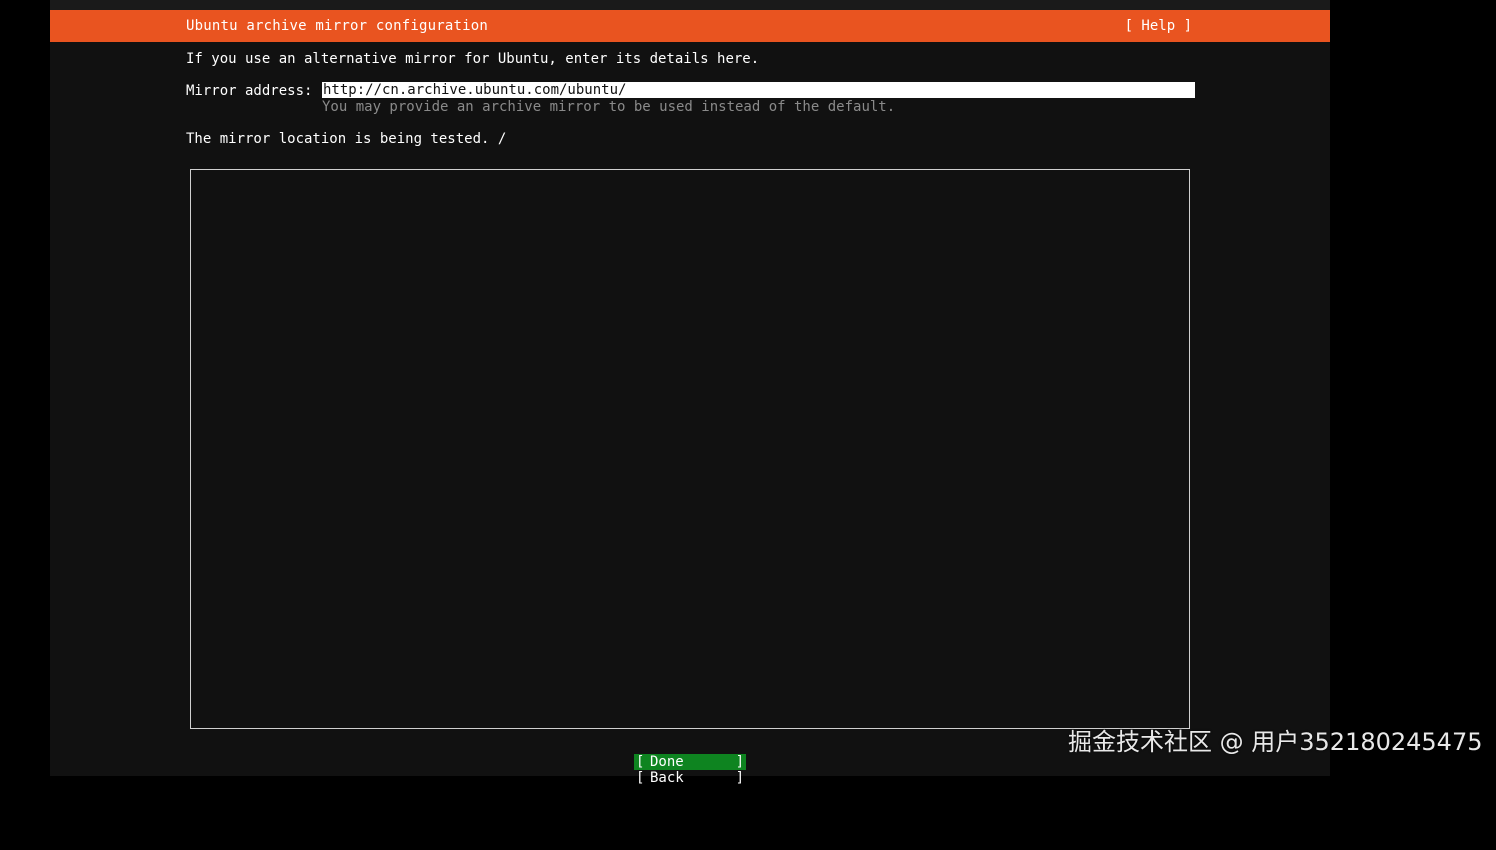  I want to click on done-button: [ Done ], so click(690, 762).